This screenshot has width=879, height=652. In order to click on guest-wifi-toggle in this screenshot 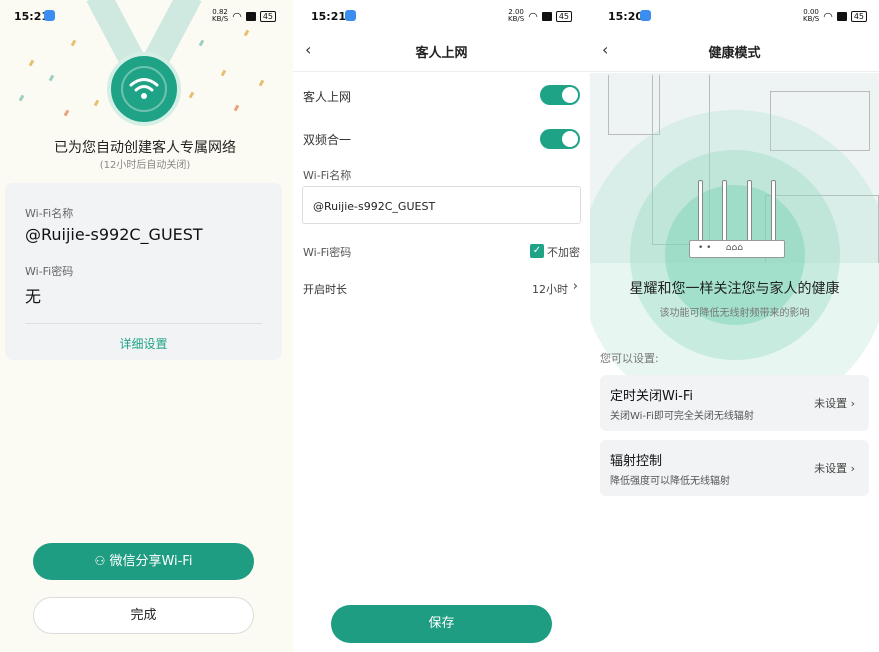, I will do `click(560, 95)`.